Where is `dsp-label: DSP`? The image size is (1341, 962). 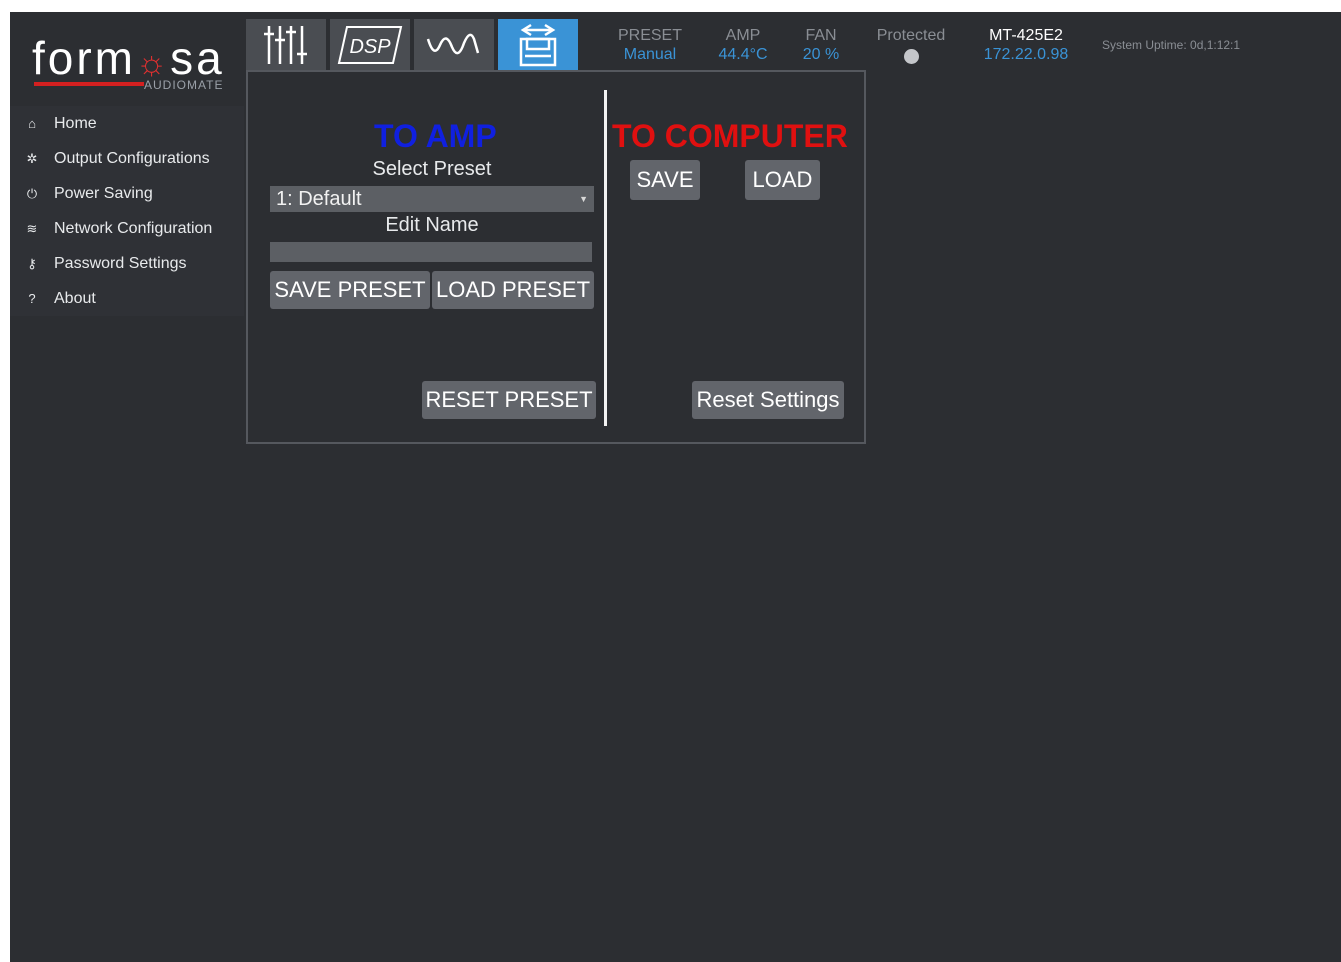
dsp-label: DSP is located at coordinates (370, 47).